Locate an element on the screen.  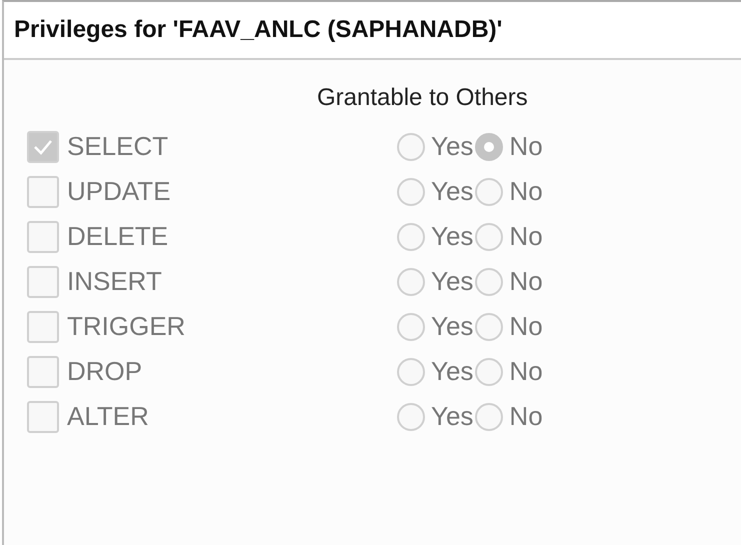
privilege-label: INSERT is located at coordinates (115, 281).